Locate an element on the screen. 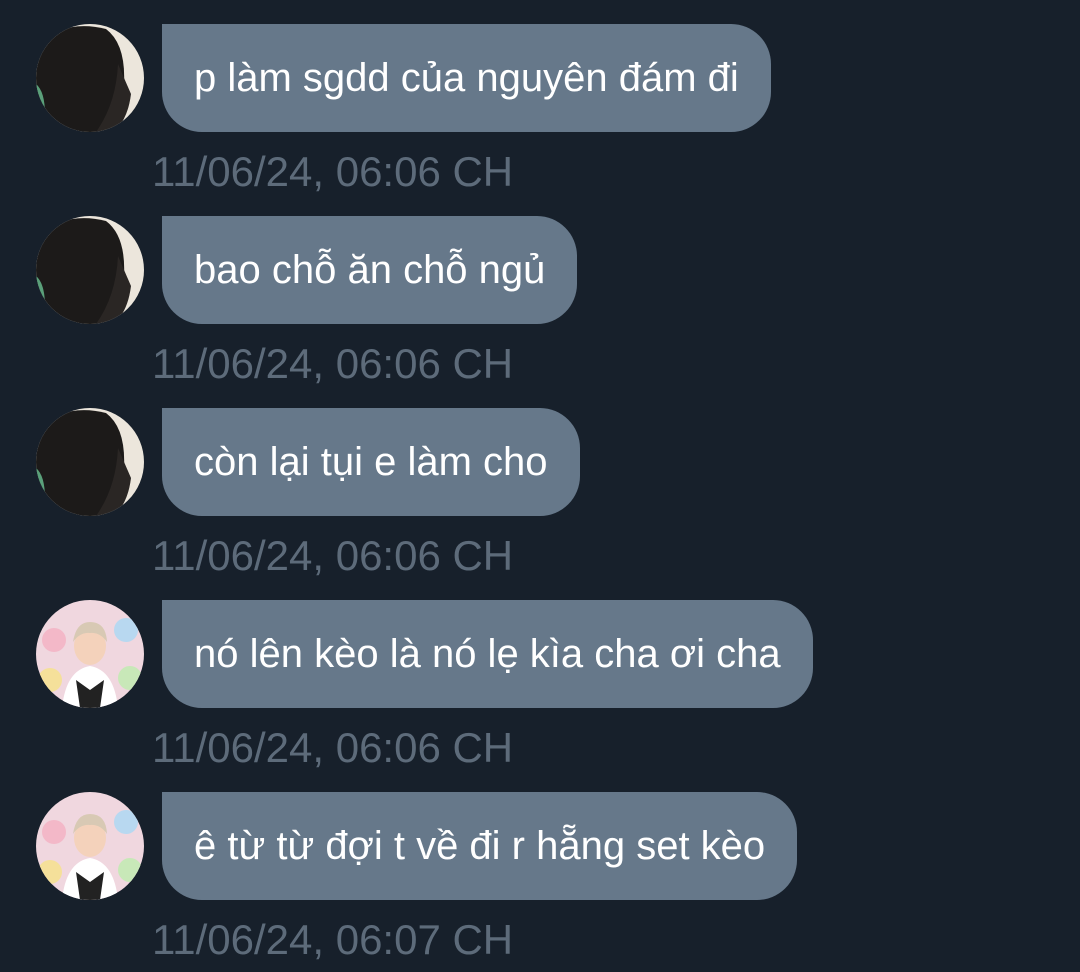 This screenshot has height=972, width=1080. message-bubble: còn lại tụi e làm cho is located at coordinates (371, 462).